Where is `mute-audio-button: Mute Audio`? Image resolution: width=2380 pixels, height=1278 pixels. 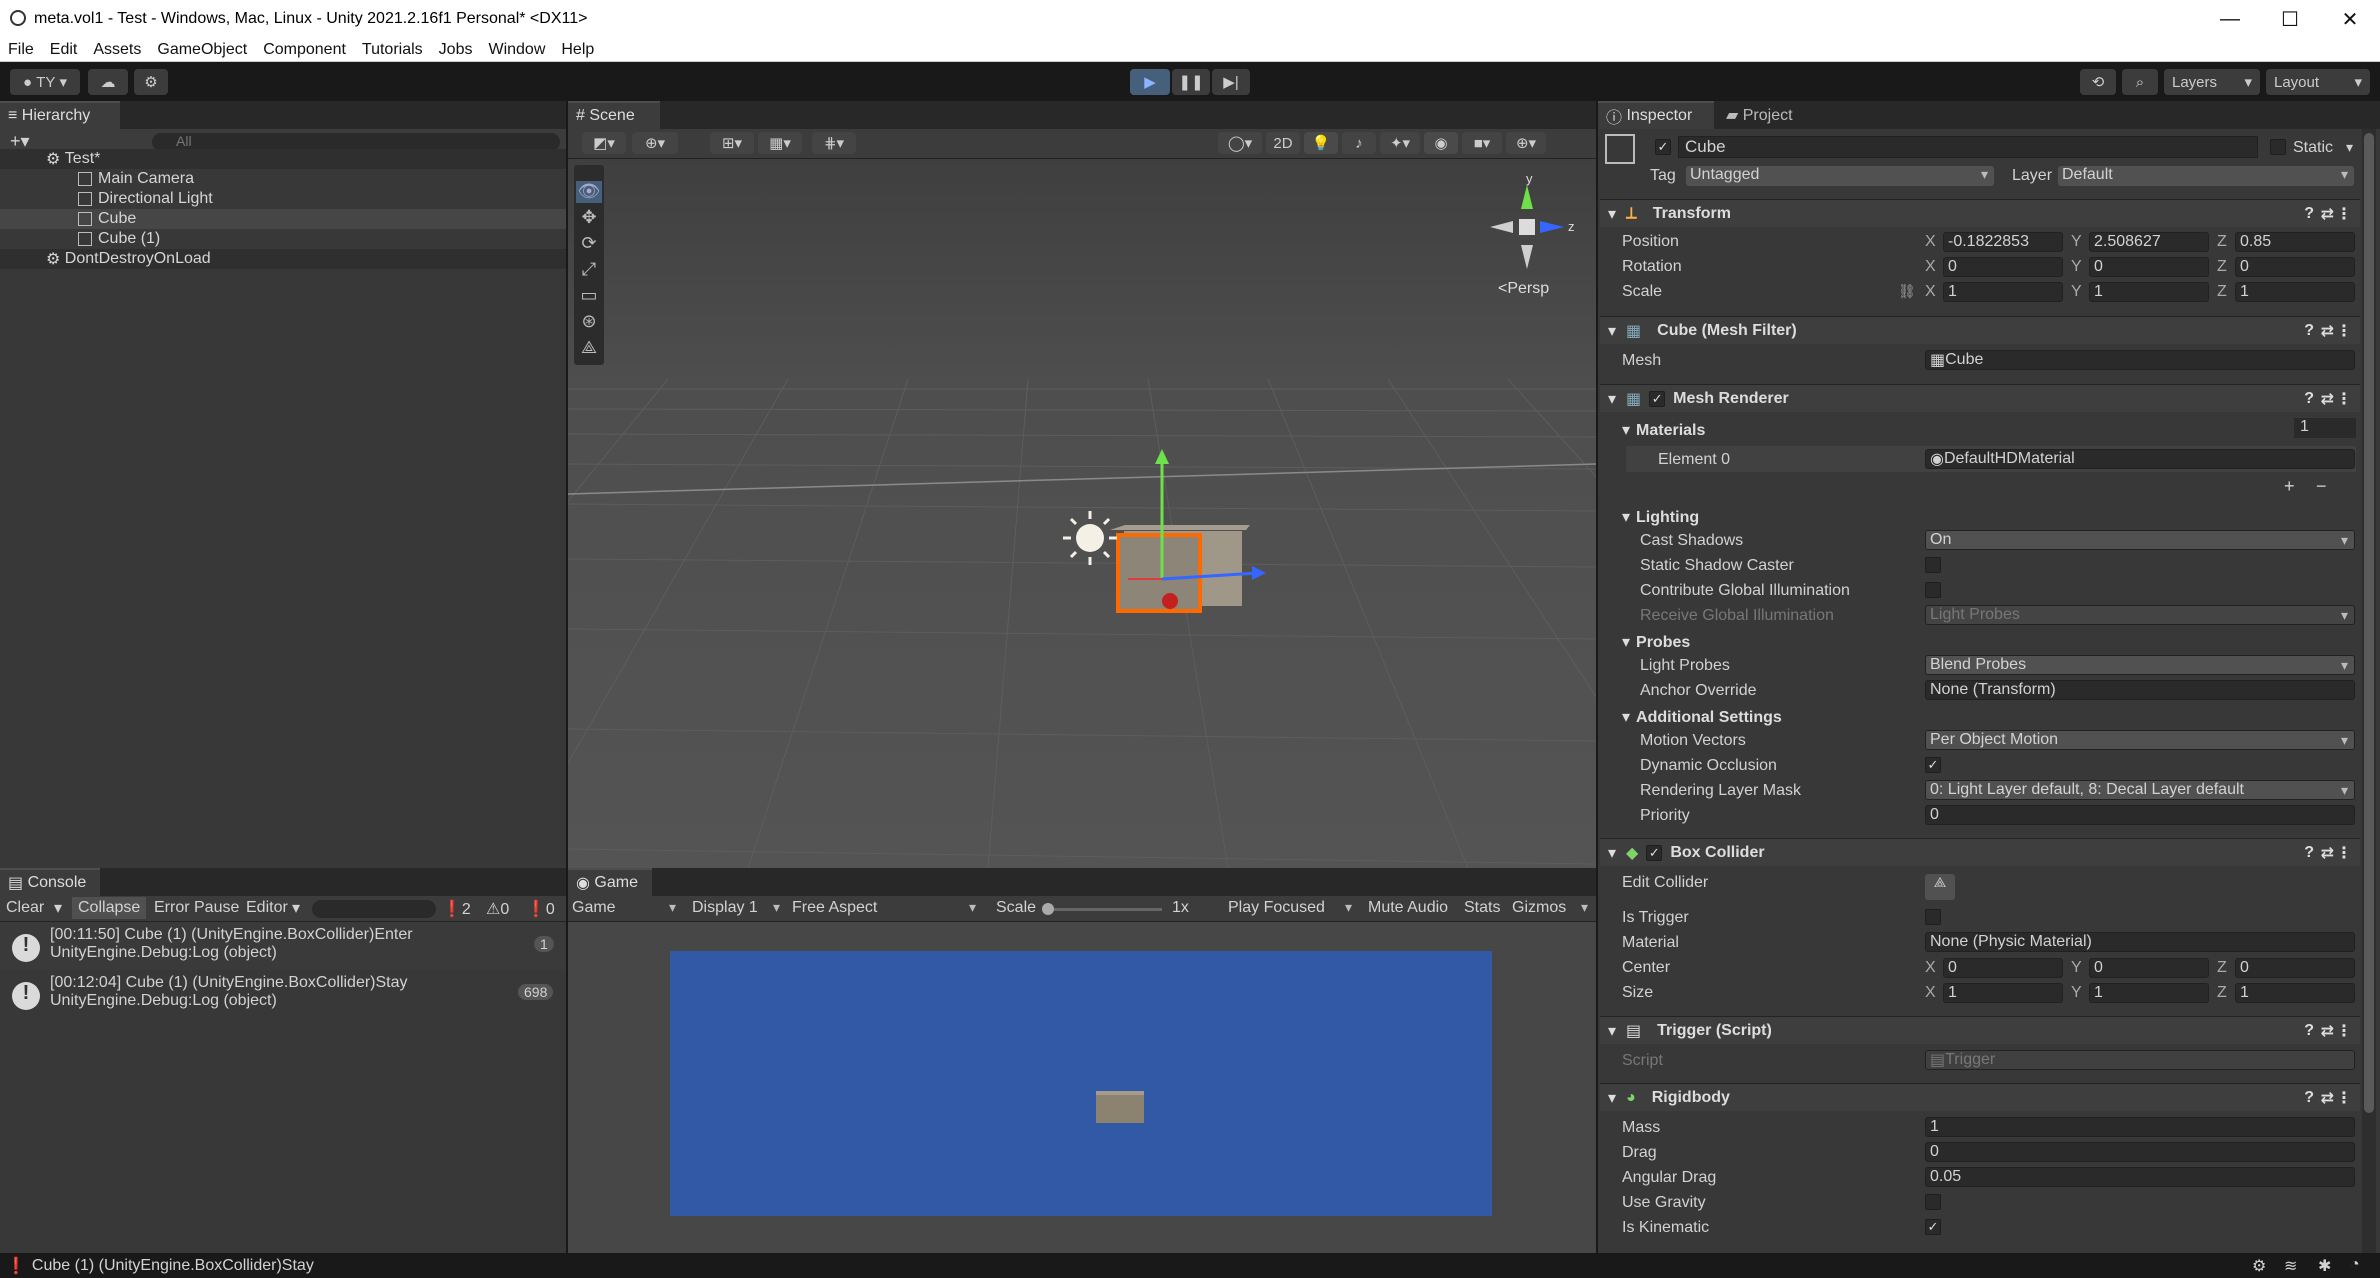 mute-audio-button: Mute Audio is located at coordinates (1408, 908).